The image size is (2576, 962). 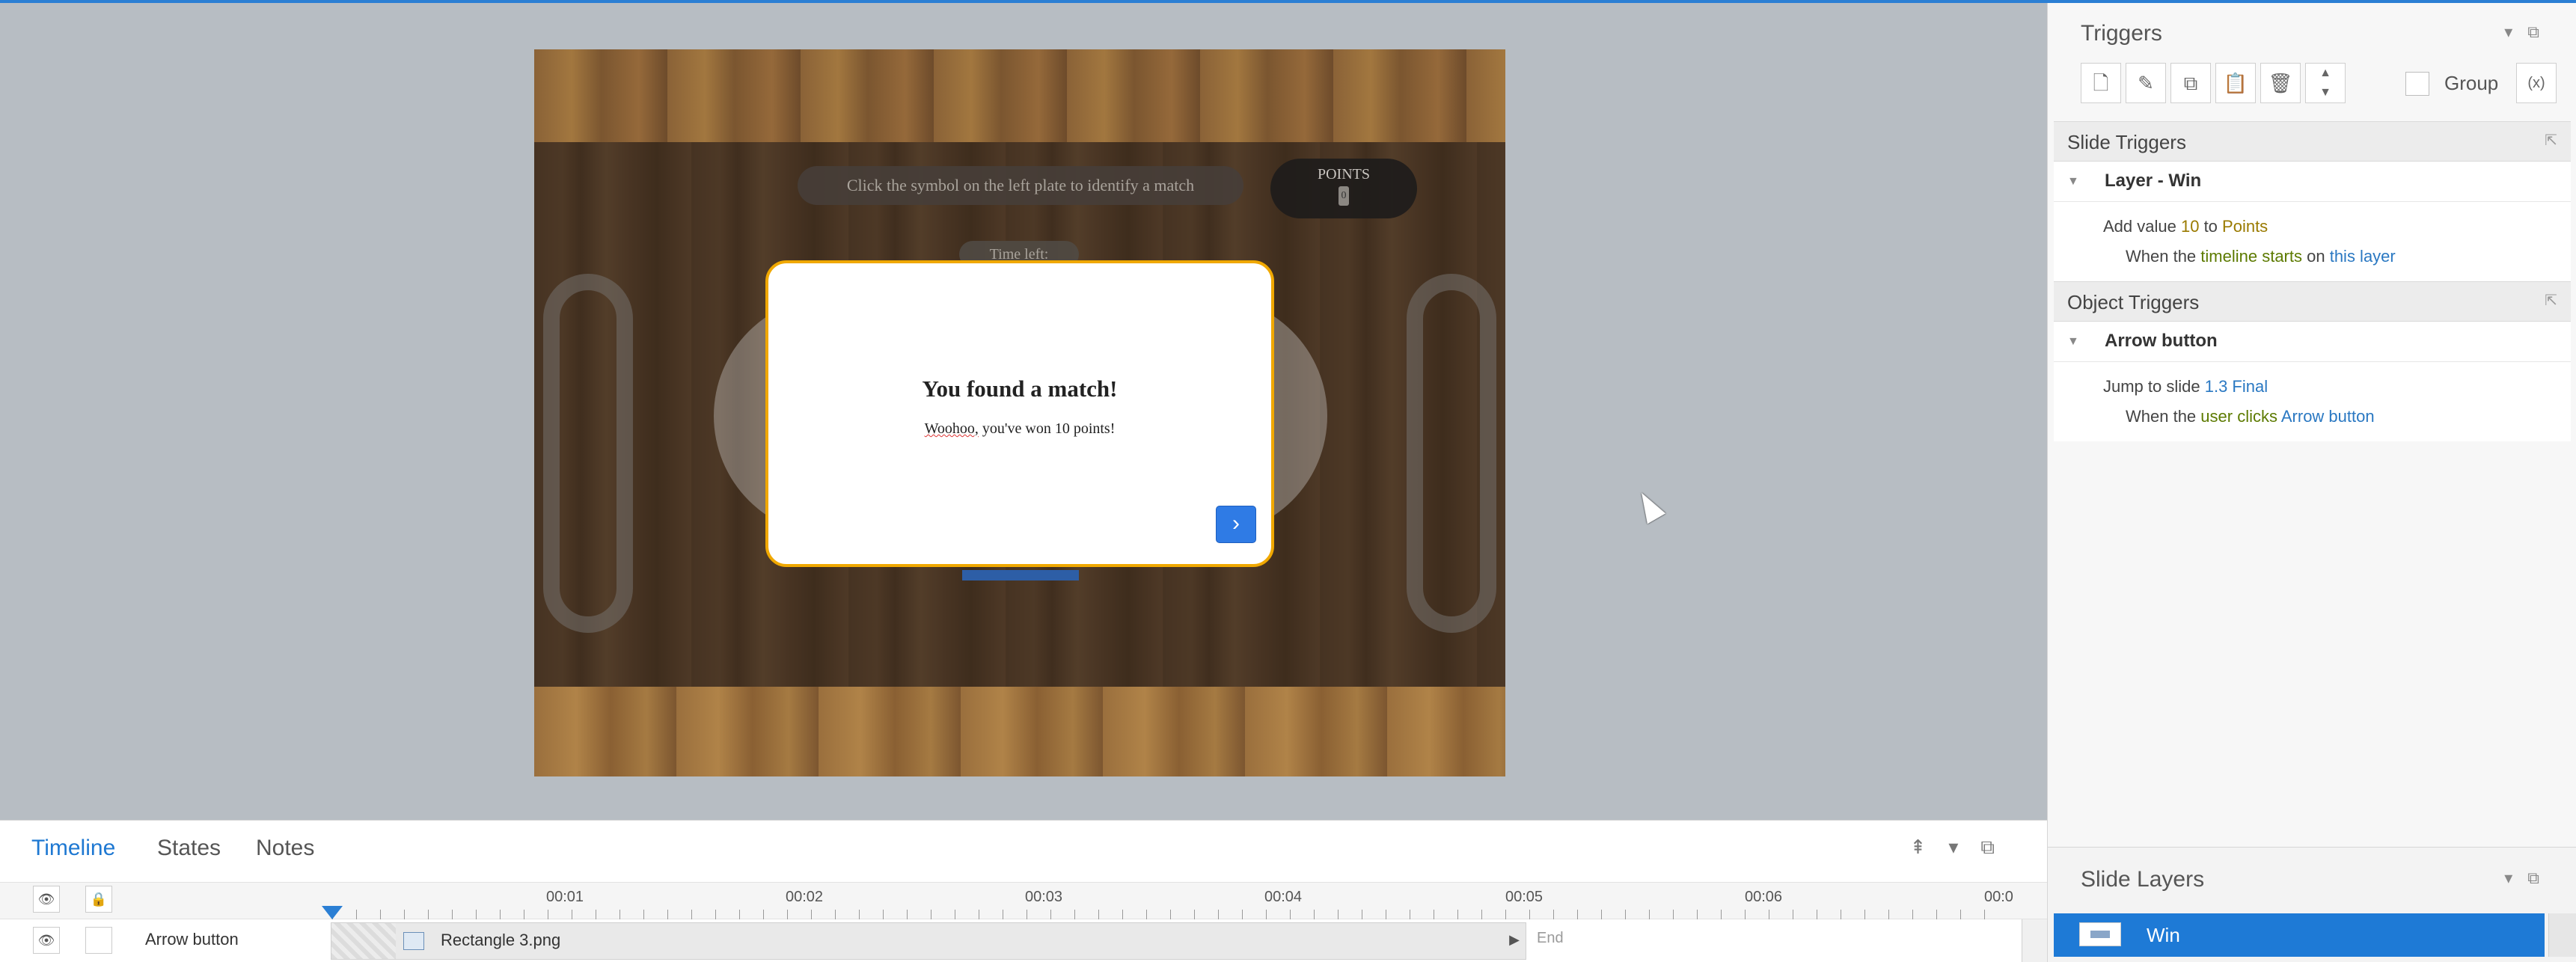 What do you see at coordinates (2312, 904) in the screenshot?
I see `slide-layers-panel: Slide Layers ▾⧉ Win` at bounding box center [2312, 904].